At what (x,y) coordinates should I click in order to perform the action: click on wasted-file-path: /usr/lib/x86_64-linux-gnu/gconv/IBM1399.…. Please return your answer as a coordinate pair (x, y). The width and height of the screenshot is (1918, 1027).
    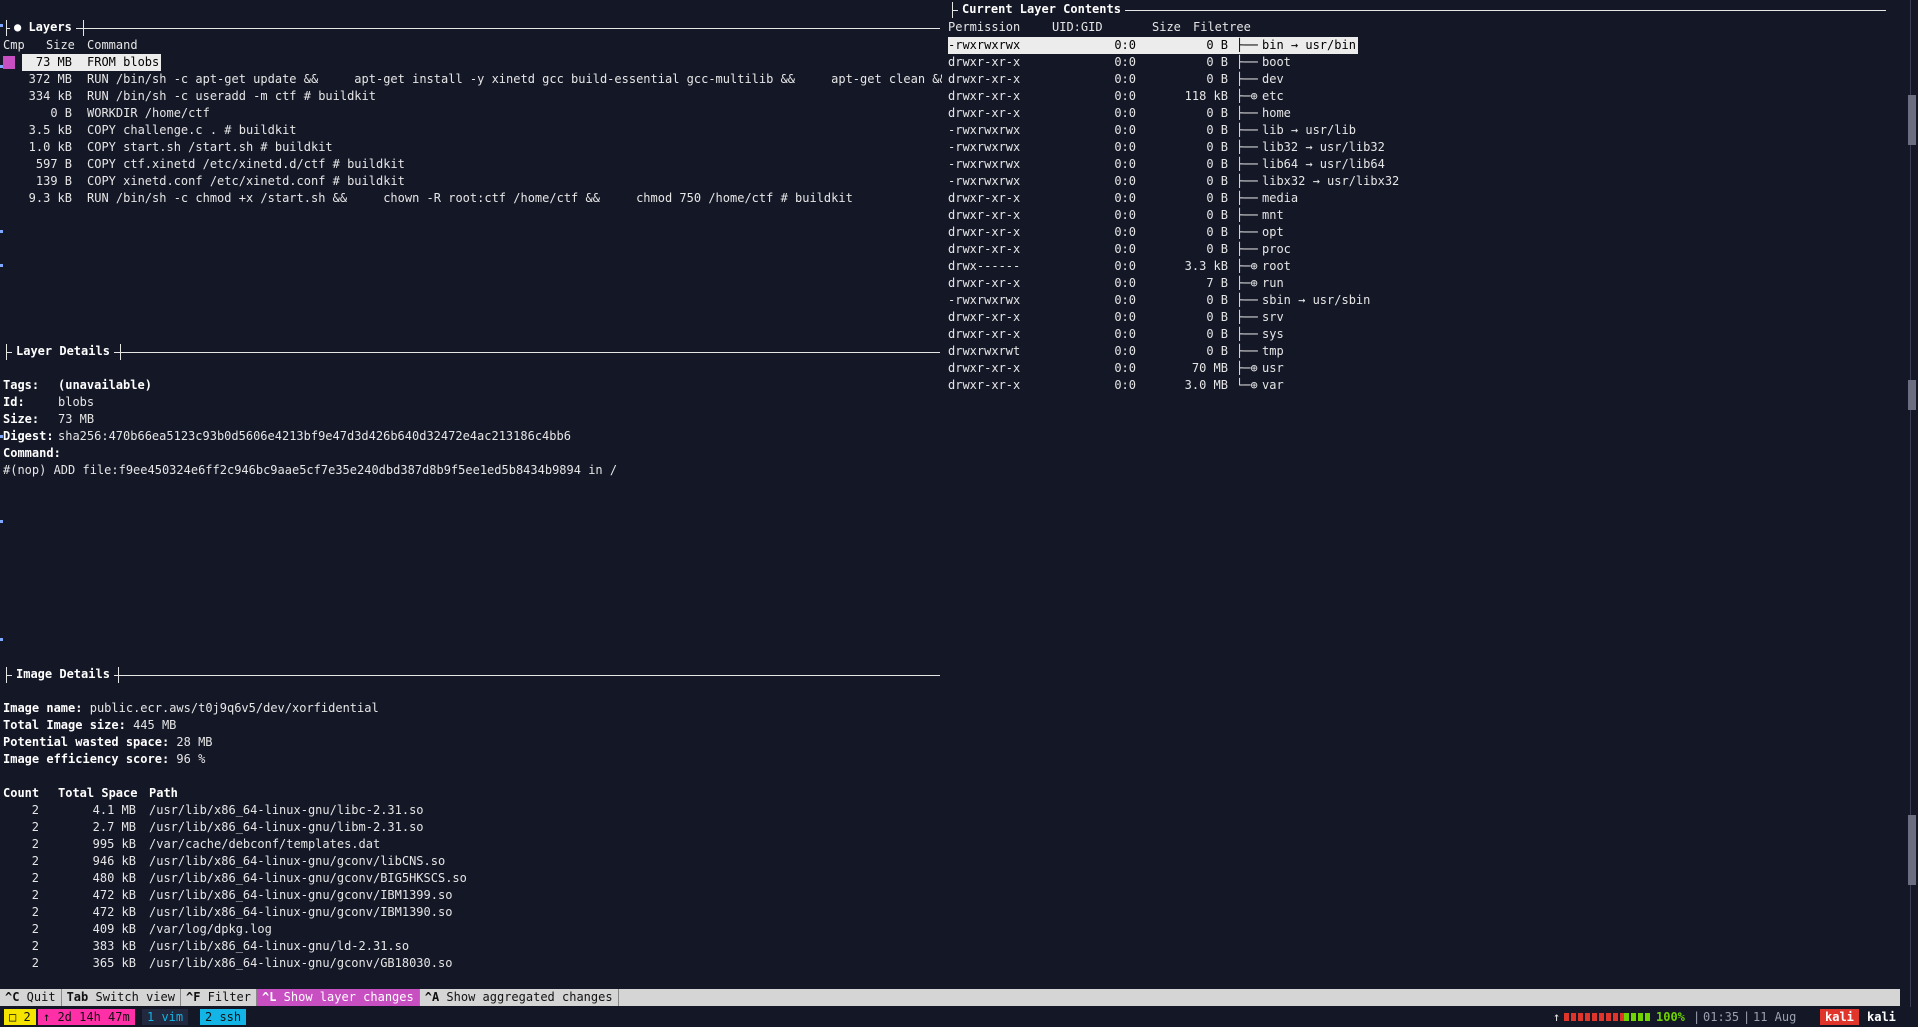
    Looking at the image, I should click on (301, 895).